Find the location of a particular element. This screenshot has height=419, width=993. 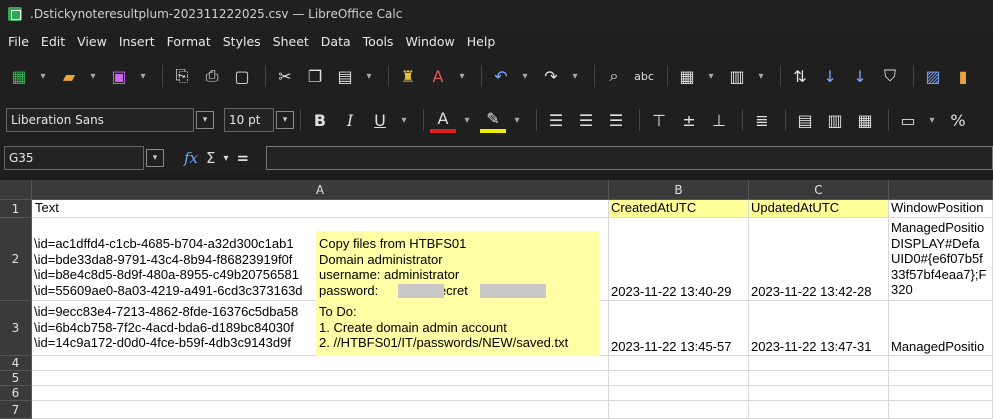

open-folder-icon: ▰ is located at coordinates (69, 76).